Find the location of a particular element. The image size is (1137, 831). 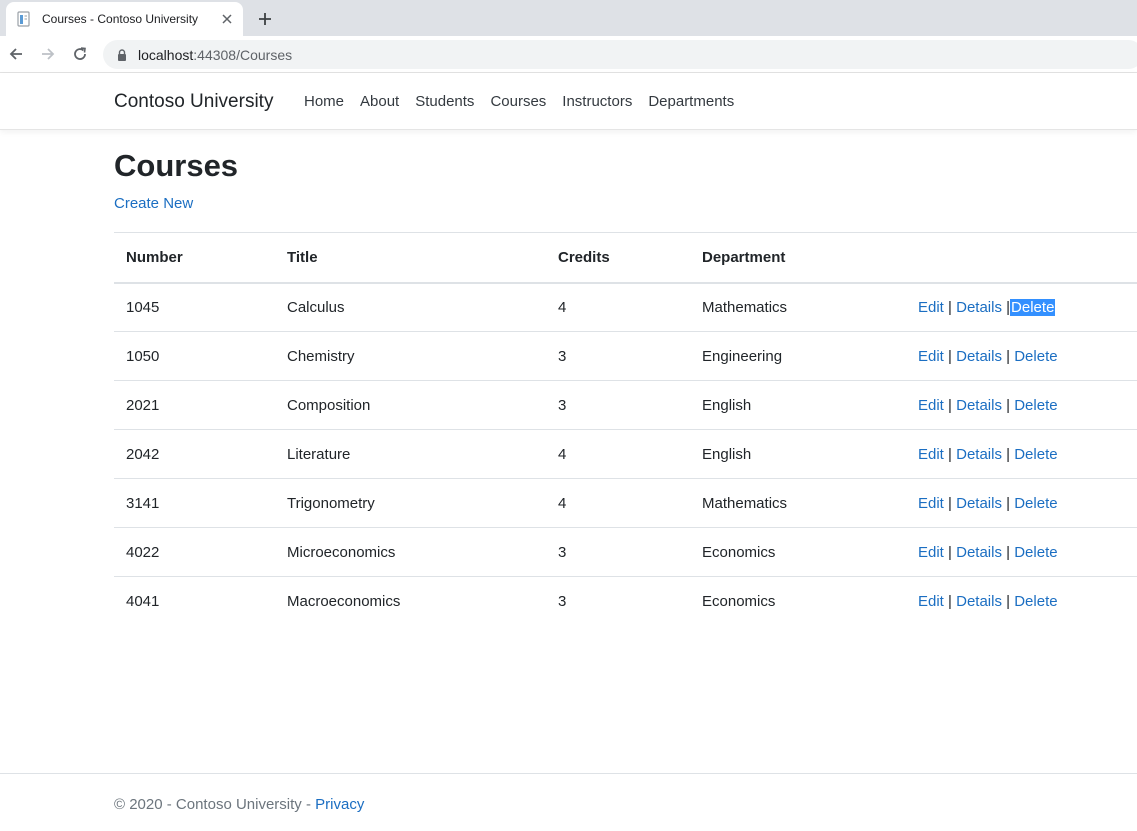

address-bar: localhost:44308/Courses is located at coordinates (620, 54).